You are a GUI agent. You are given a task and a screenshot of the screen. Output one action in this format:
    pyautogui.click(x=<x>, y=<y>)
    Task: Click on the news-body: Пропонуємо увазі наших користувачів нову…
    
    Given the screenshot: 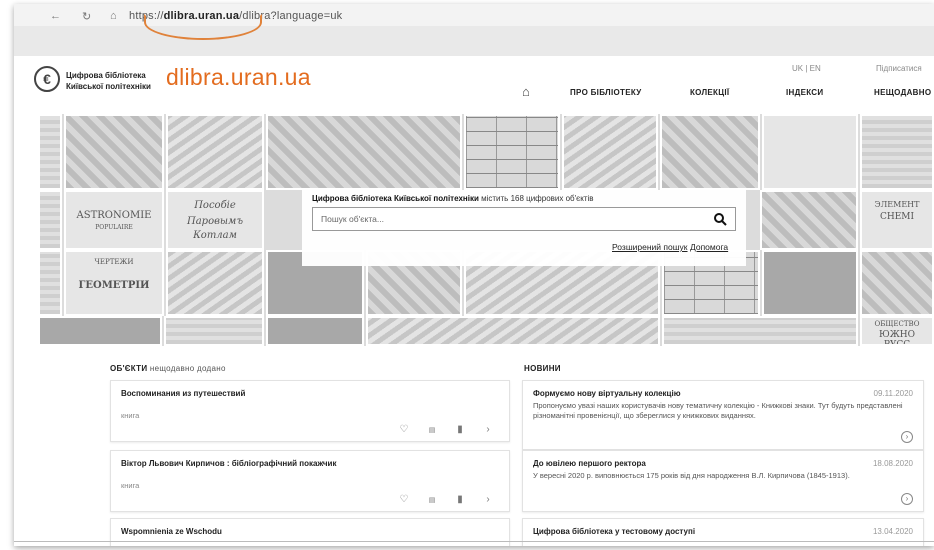 What is the action you would take?
    pyautogui.click(x=718, y=410)
    